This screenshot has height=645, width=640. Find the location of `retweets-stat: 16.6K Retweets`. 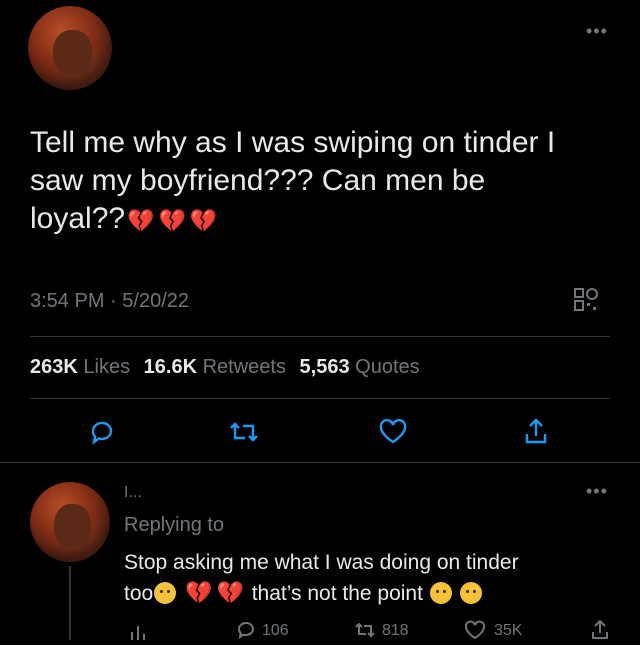

retweets-stat: 16.6K Retweets is located at coordinates (215, 367).